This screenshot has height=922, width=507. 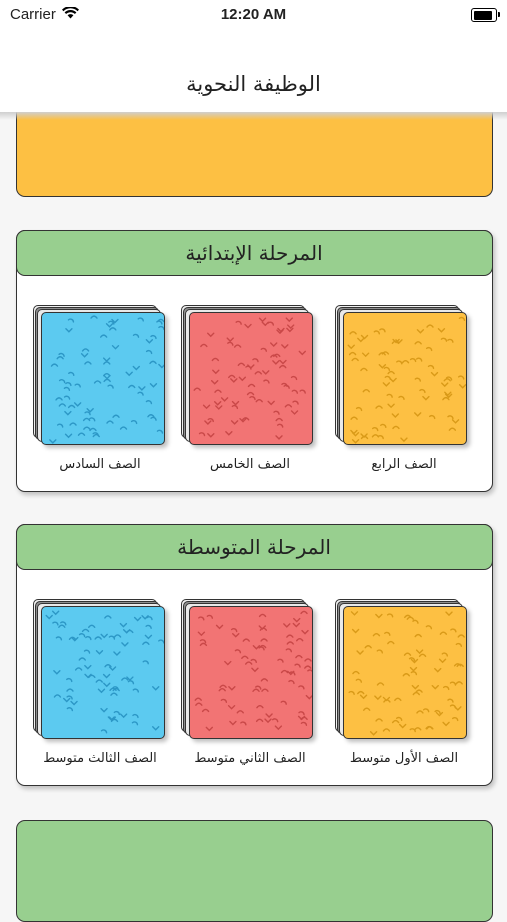 I want to click on navigation-bar: الوظيفة النحوية, so click(x=253, y=71).